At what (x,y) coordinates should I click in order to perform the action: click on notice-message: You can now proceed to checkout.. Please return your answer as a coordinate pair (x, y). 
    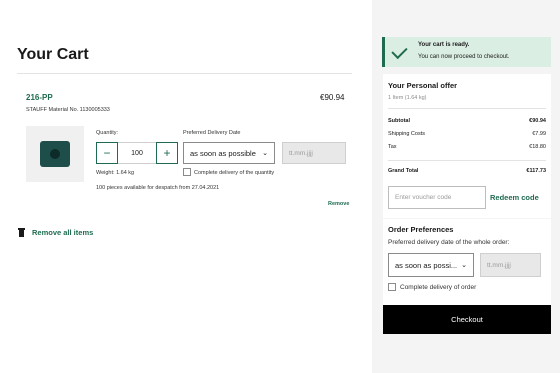
    Looking at the image, I should click on (464, 57).